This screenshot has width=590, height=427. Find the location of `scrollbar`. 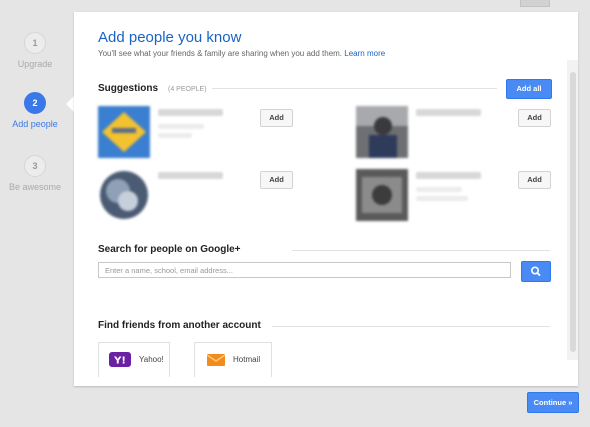

scrollbar is located at coordinates (573, 212).